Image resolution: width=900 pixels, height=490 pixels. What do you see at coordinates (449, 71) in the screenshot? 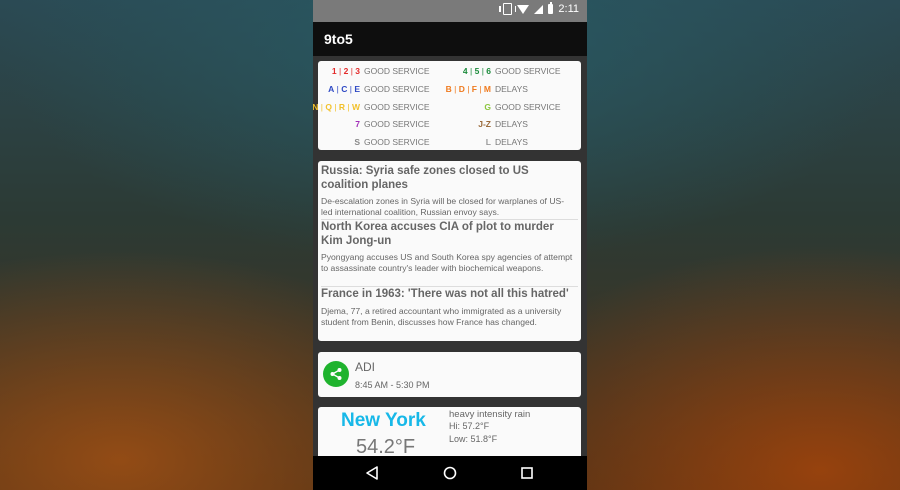
I see `subway-row: 4 | 5 | 6 GOOD SERVICE` at bounding box center [449, 71].